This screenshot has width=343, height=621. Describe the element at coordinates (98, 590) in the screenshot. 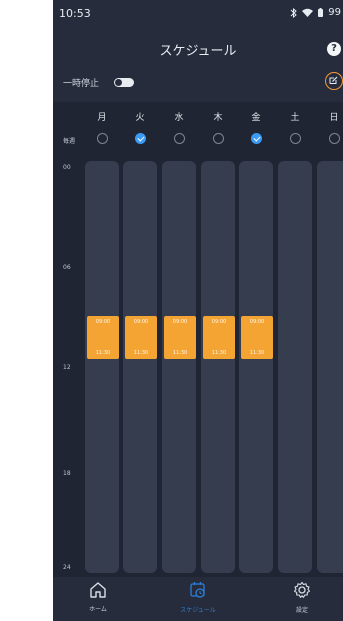

I see `home-icon` at that location.